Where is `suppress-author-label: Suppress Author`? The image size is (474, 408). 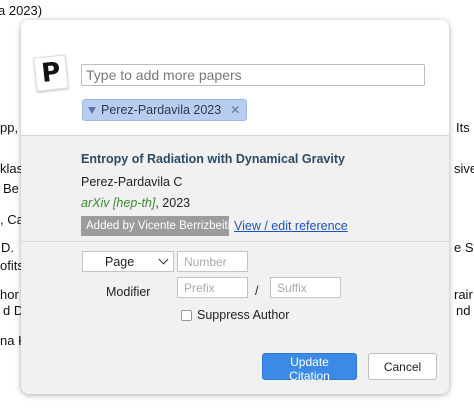
suppress-author-label: Suppress Author is located at coordinates (243, 315).